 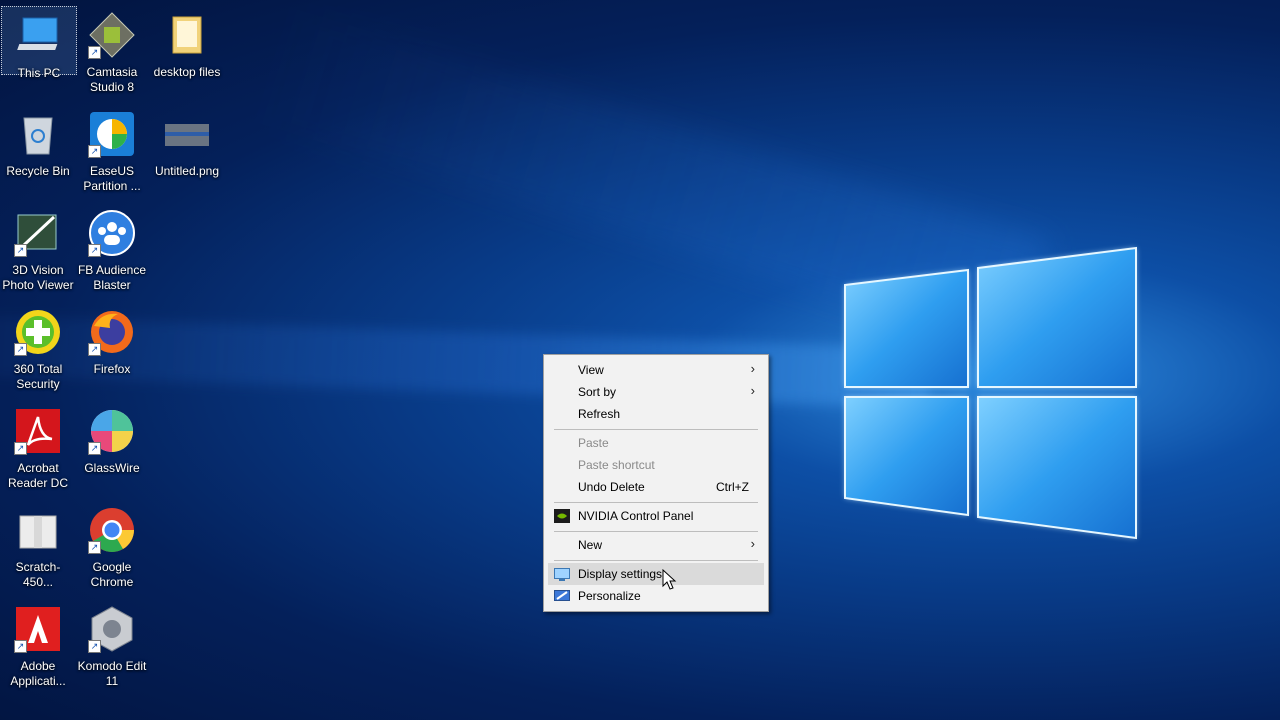 What do you see at coordinates (656, 414) in the screenshot?
I see `menu-item-refresh: Refresh` at bounding box center [656, 414].